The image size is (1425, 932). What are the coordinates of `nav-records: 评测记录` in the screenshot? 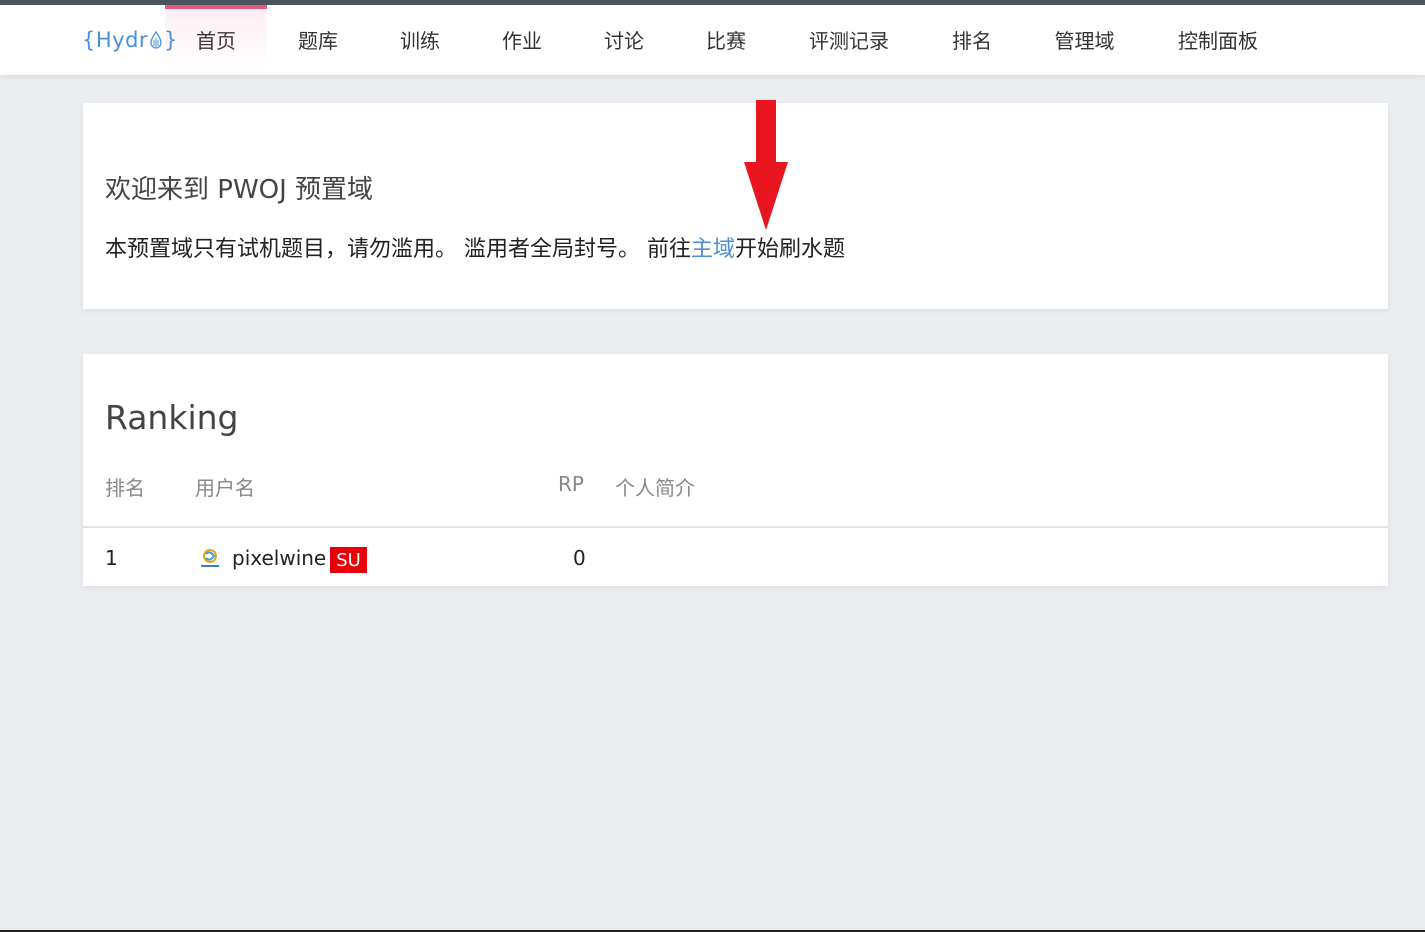 It's located at (849, 40).